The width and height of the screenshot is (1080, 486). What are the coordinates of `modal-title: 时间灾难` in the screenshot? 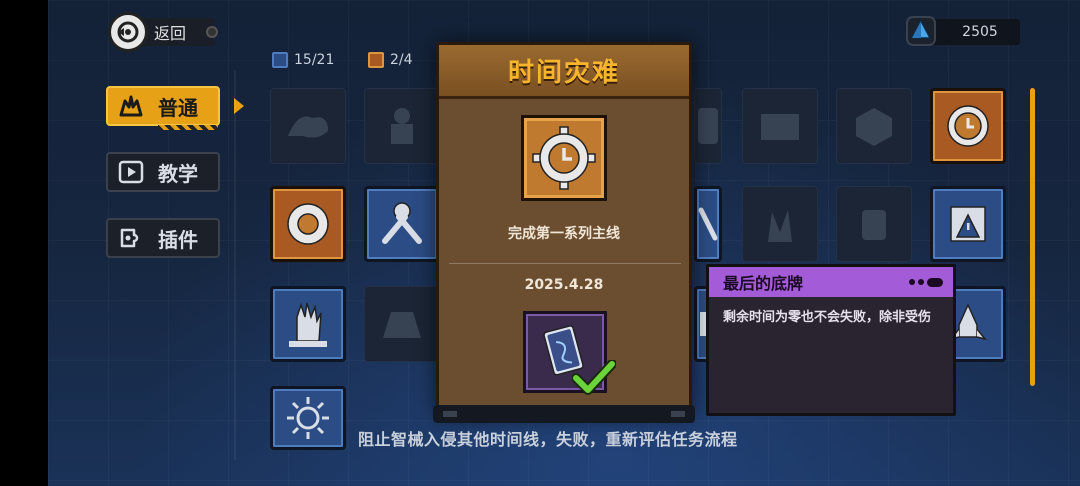 It's located at (564, 72).